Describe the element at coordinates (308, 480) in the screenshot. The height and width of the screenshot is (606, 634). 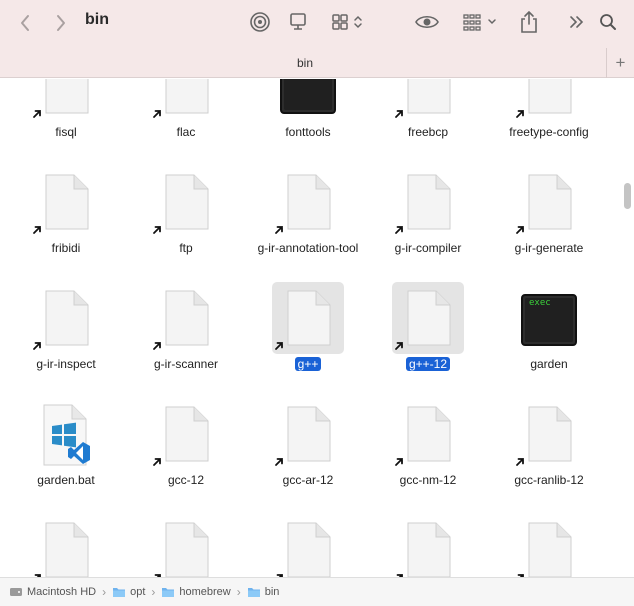
I see `file-name: gcc-ar-12` at that location.